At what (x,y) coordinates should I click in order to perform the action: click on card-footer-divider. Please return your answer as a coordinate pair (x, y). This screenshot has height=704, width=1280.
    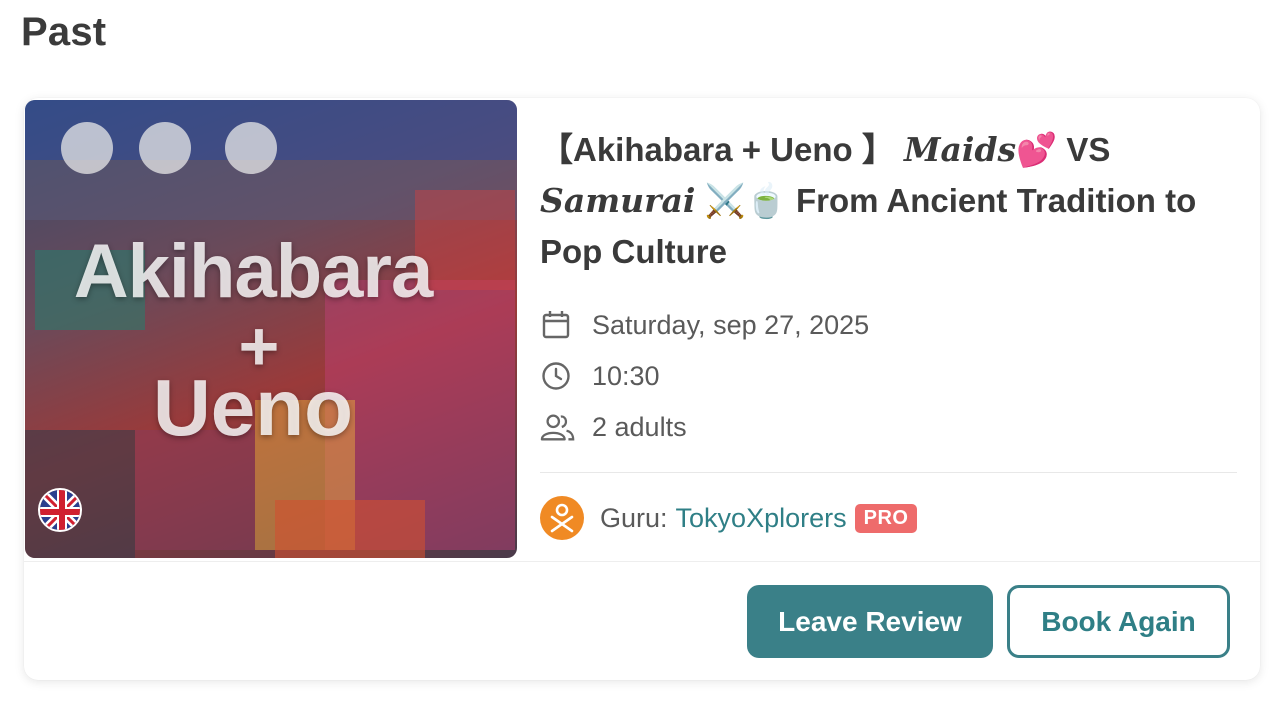
    Looking at the image, I should click on (642, 561).